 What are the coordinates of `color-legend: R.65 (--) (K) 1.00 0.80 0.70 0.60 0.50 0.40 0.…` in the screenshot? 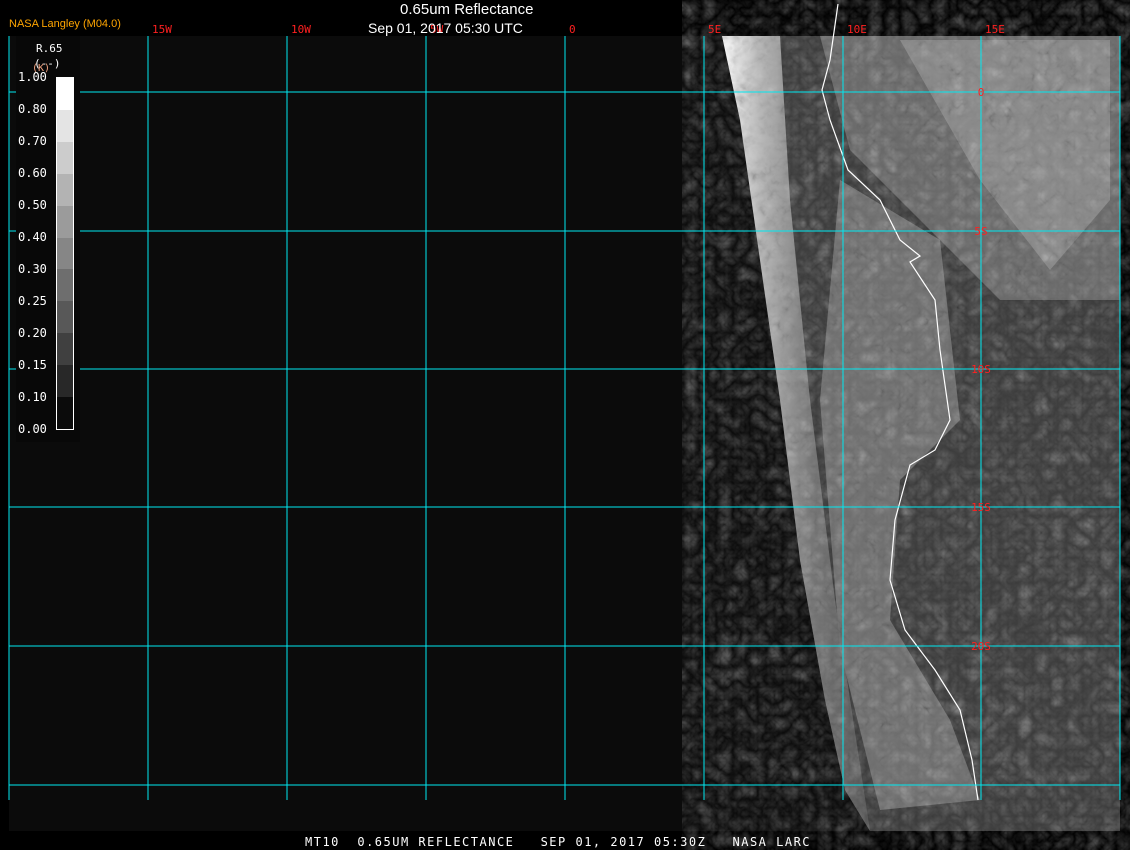 It's located at (48, 239).